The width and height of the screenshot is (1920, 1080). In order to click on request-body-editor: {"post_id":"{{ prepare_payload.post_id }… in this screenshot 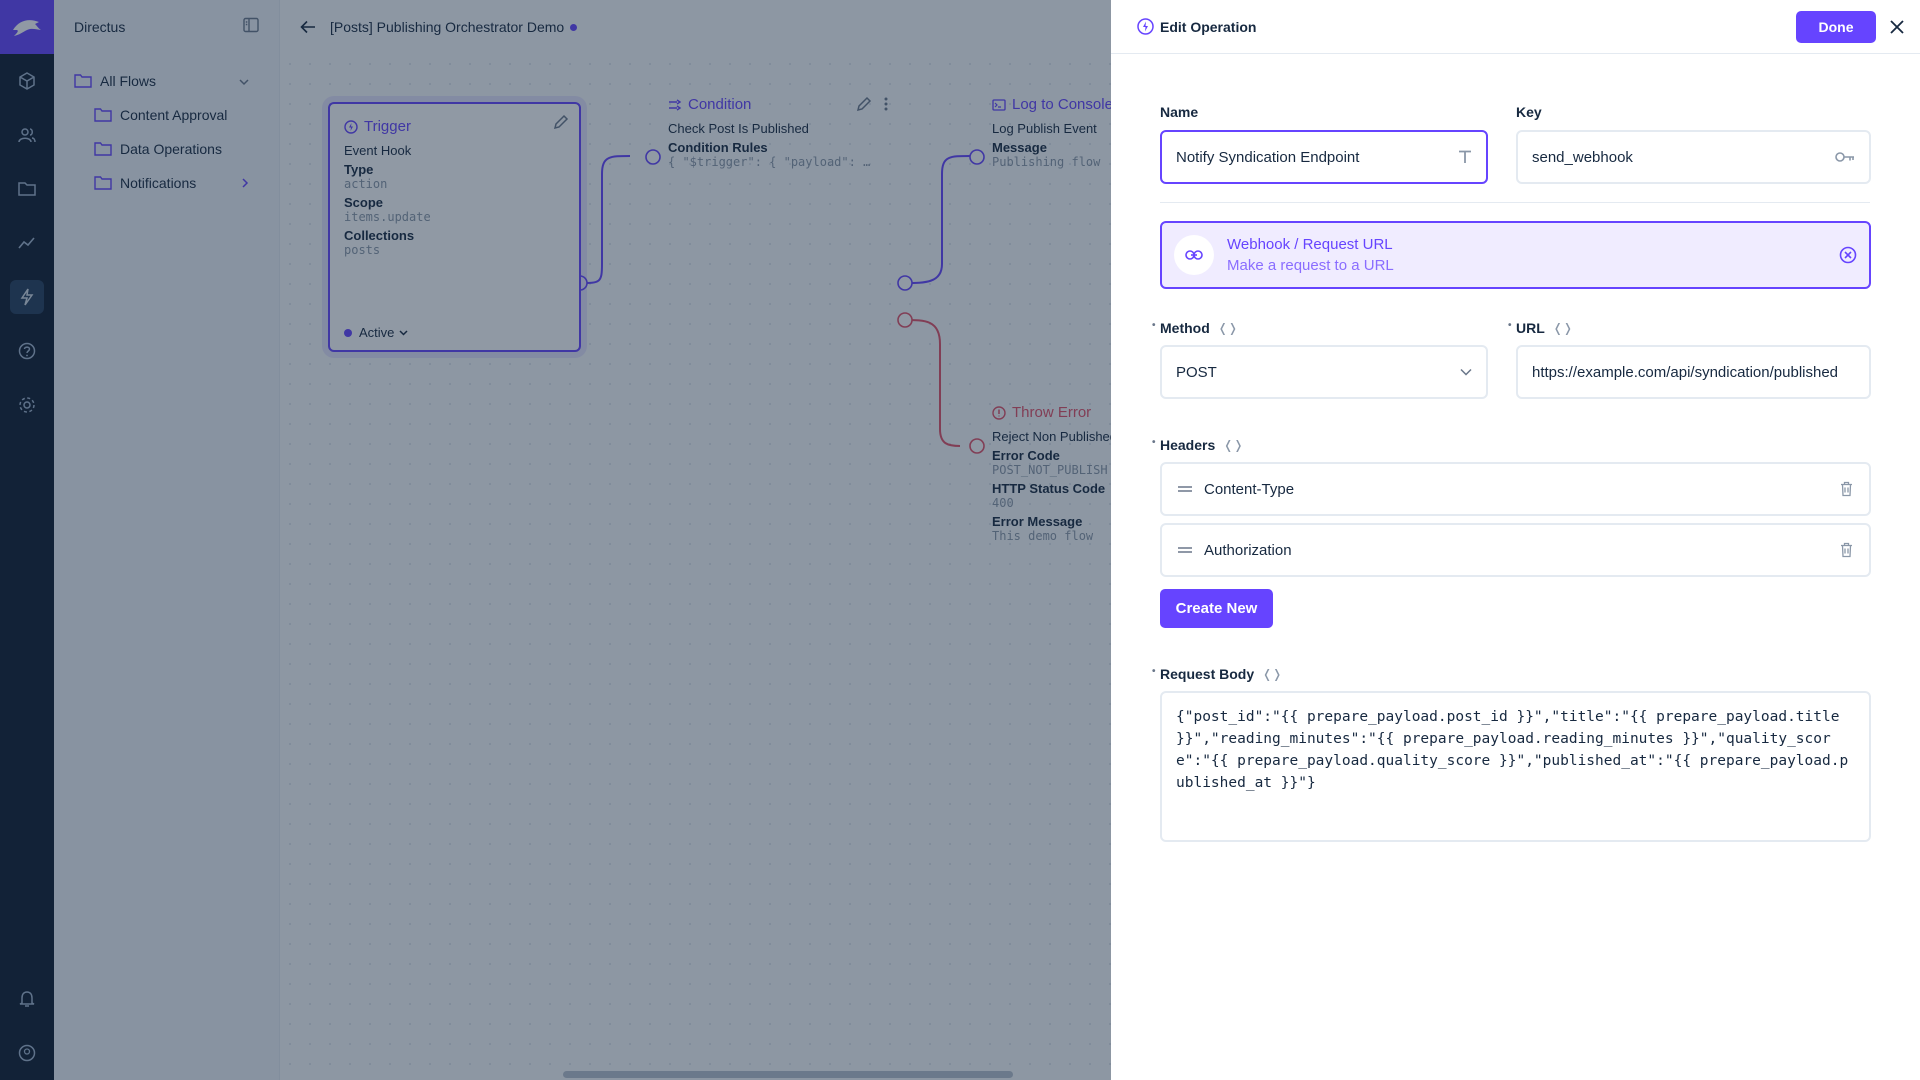, I will do `click(1515, 766)`.